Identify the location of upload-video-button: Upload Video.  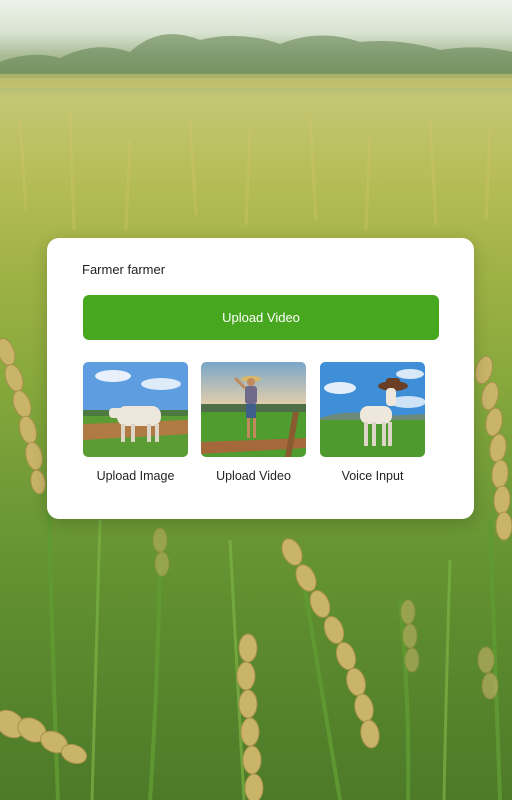
(261, 317).